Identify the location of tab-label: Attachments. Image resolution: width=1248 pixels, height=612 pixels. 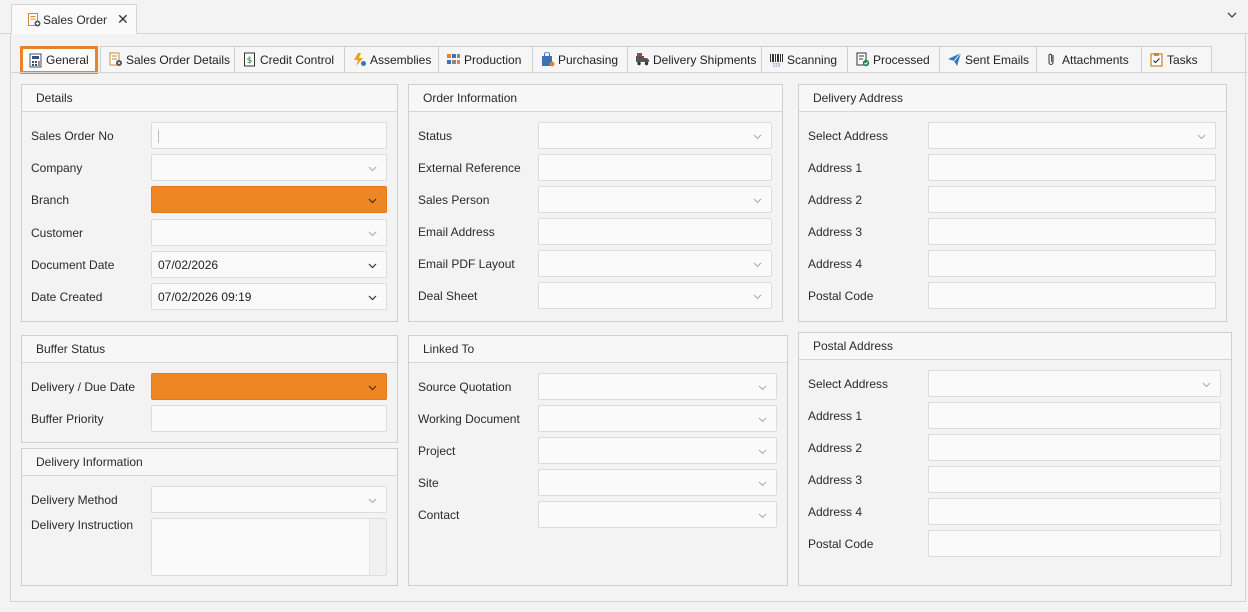
(1095, 59).